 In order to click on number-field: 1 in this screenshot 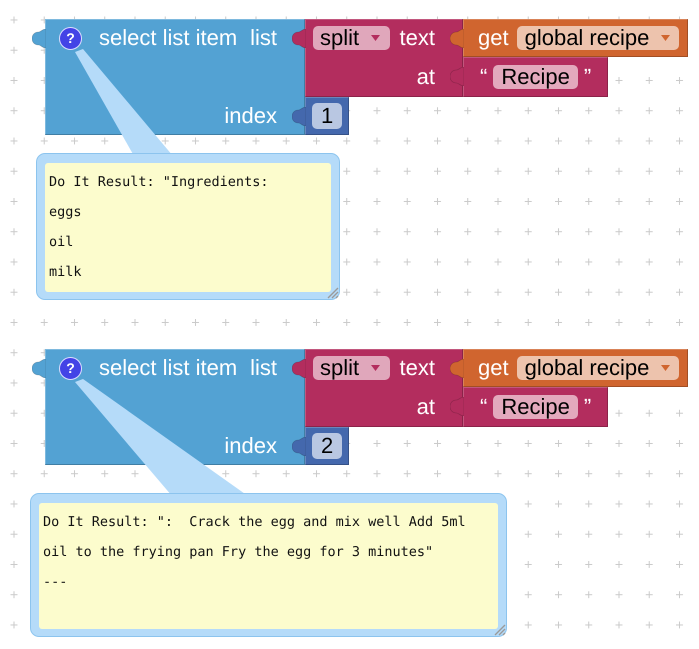, I will do `click(327, 116)`.